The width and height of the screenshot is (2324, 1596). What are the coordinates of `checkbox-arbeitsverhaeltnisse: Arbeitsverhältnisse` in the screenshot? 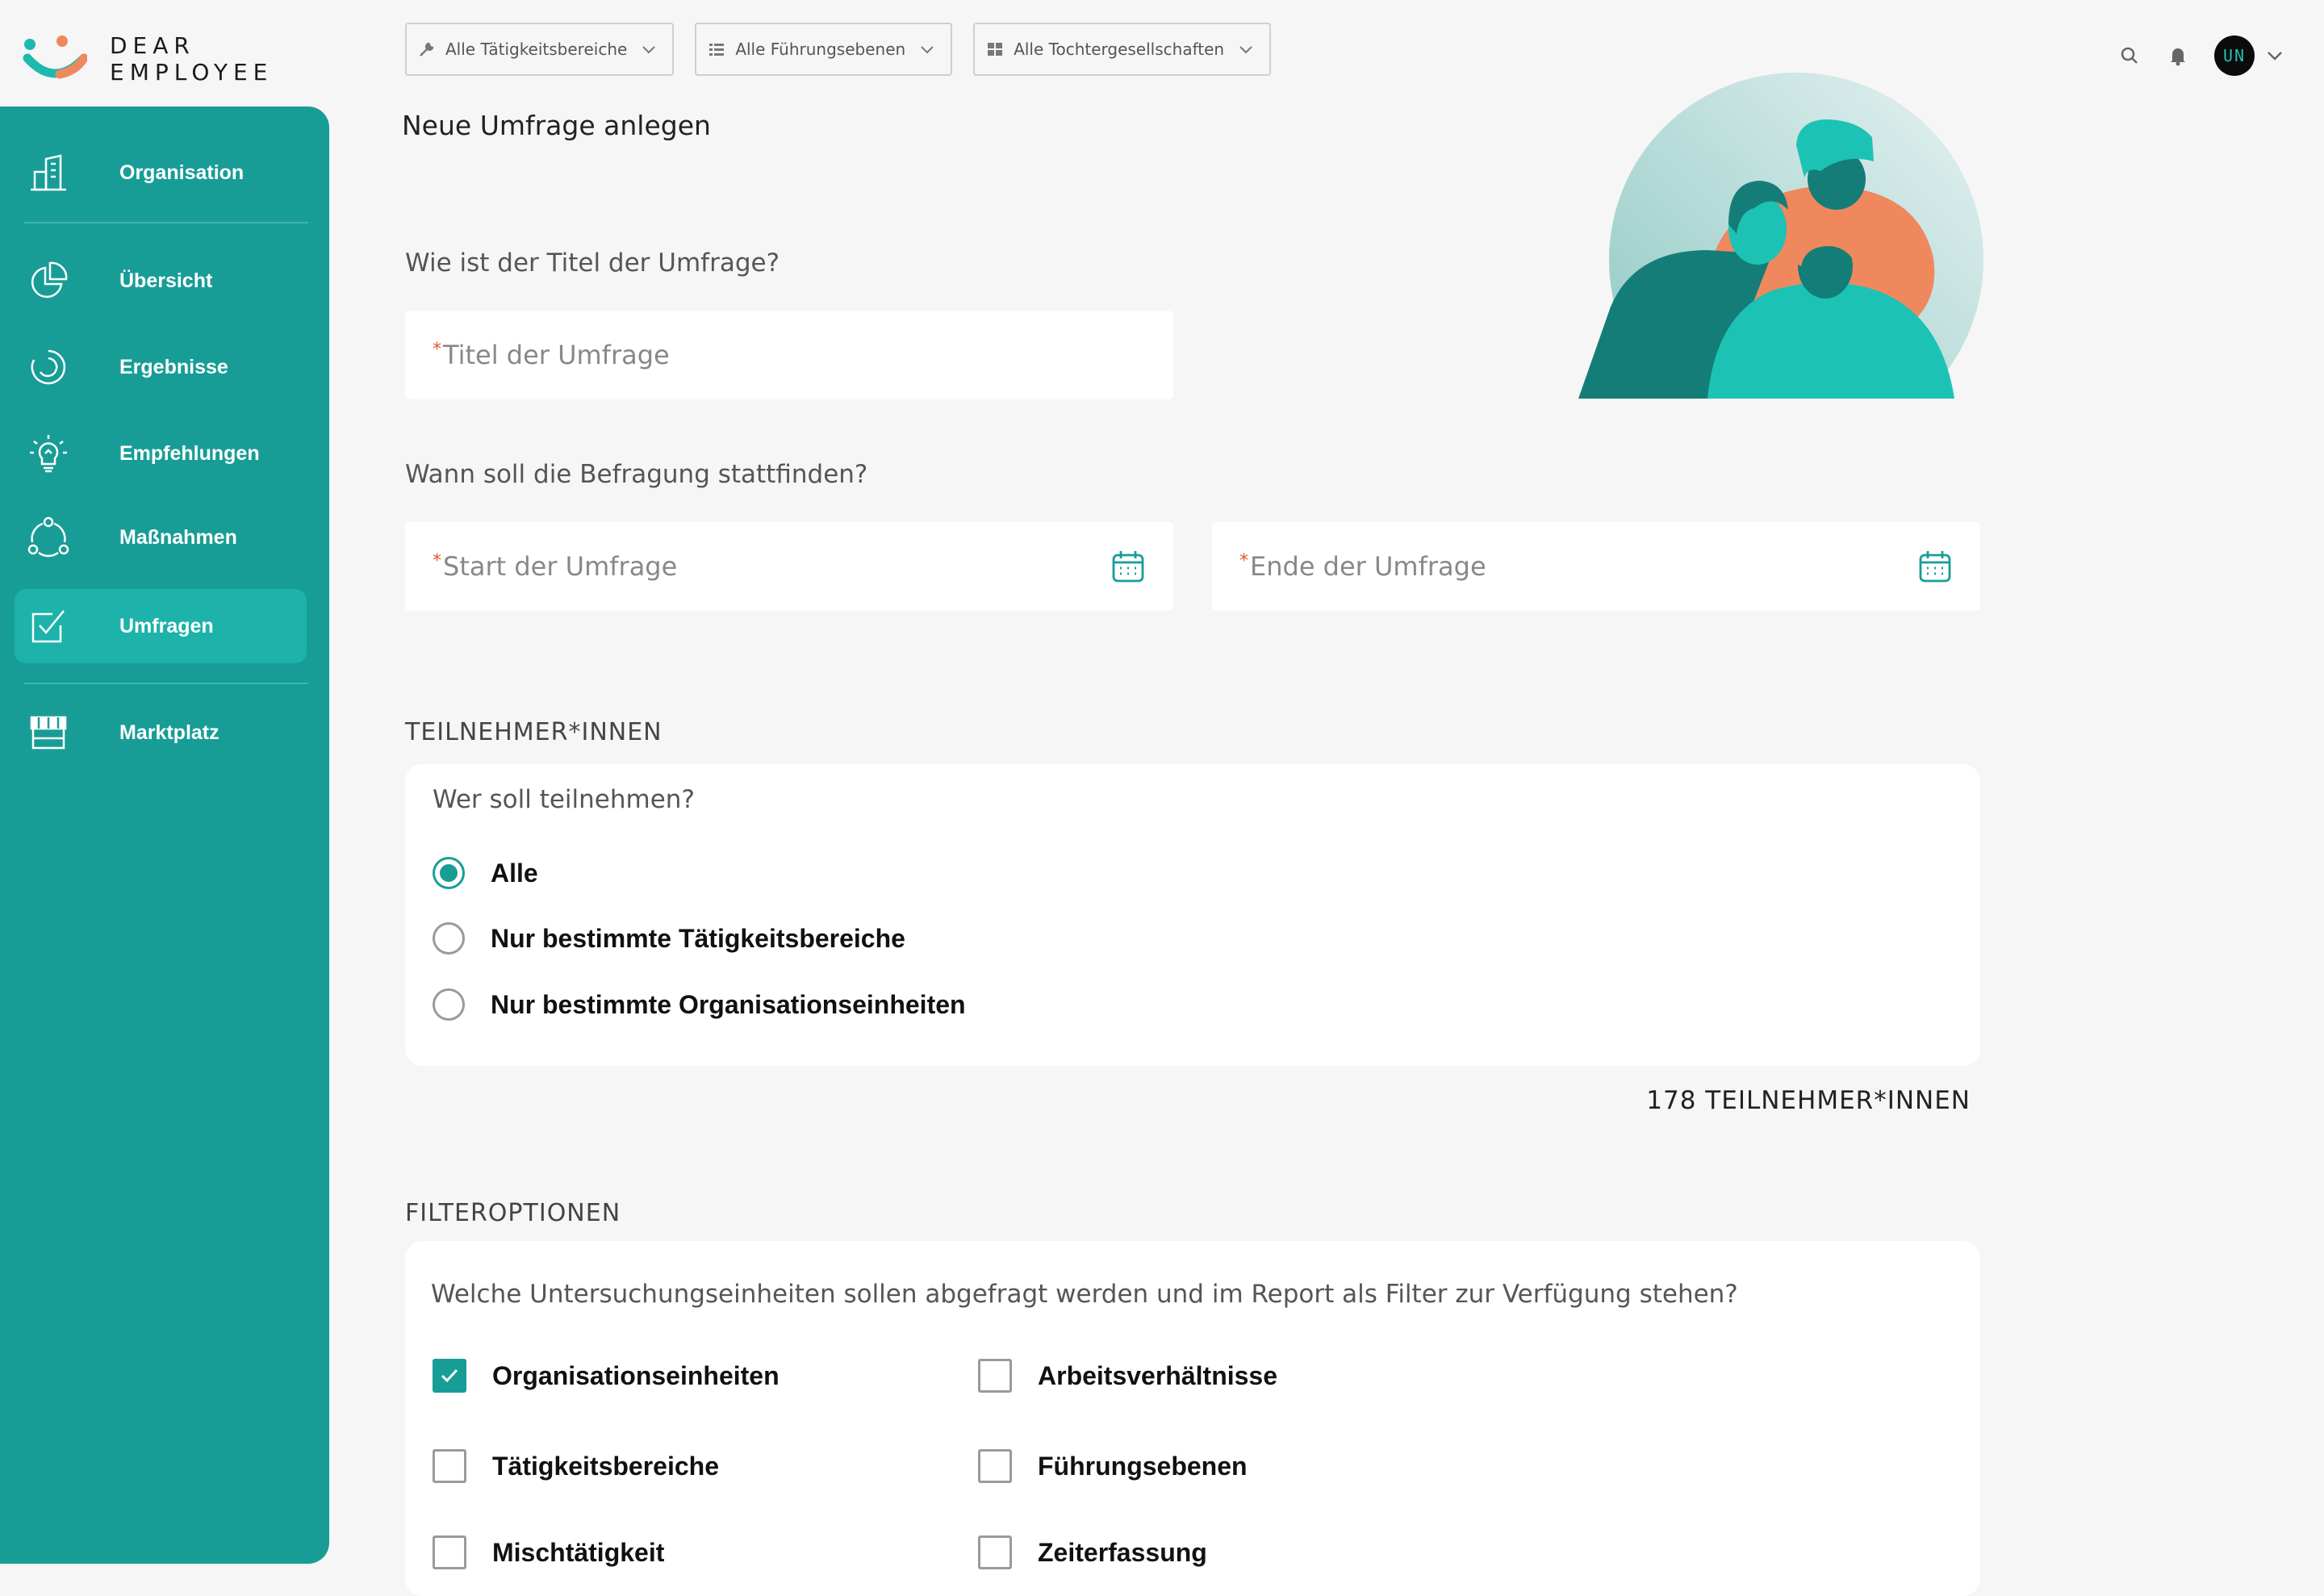 It's located at (1127, 1376).